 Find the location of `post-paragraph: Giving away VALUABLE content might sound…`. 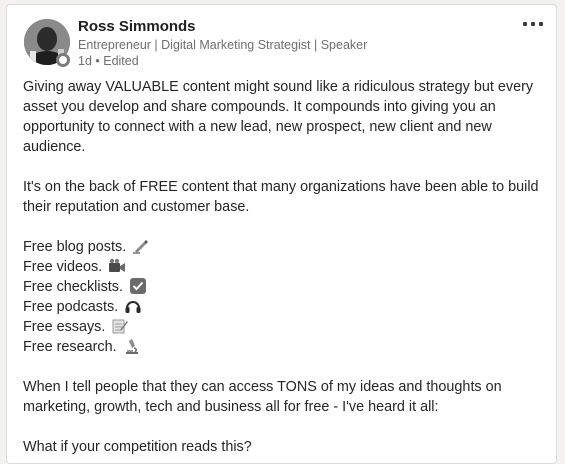

post-paragraph: Giving away VALUABLE content might sound… is located at coordinates (278, 117).